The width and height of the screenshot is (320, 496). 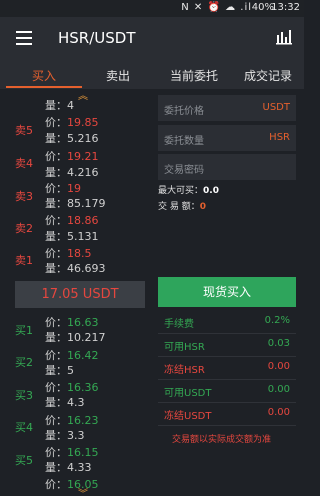 What do you see at coordinates (24, 38) in the screenshot?
I see `menu-icon` at bounding box center [24, 38].